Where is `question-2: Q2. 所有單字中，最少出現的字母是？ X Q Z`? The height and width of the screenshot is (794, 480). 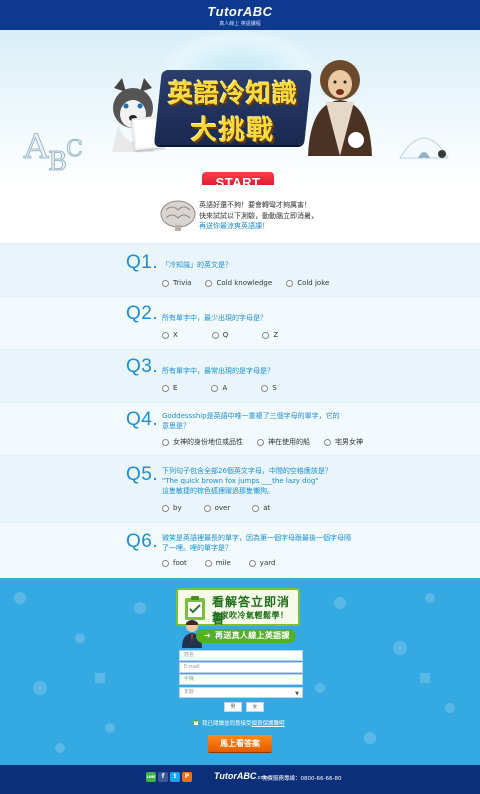
question-2: Q2. 所有單字中，最少出現的字母是？ X Q Z is located at coordinates (240, 322).